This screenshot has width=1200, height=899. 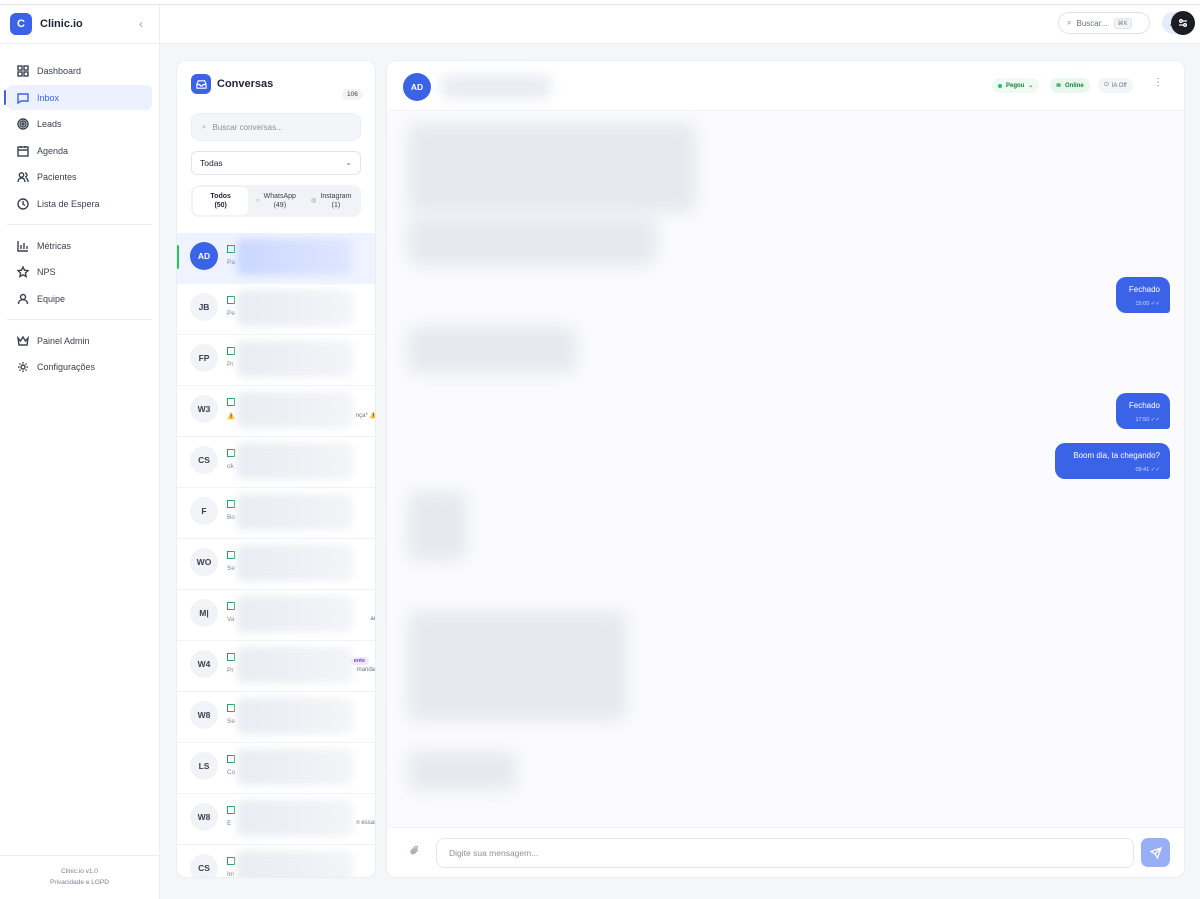 I want to click on sidebar-item-label: Lista de Espera, so click(x=68, y=203).